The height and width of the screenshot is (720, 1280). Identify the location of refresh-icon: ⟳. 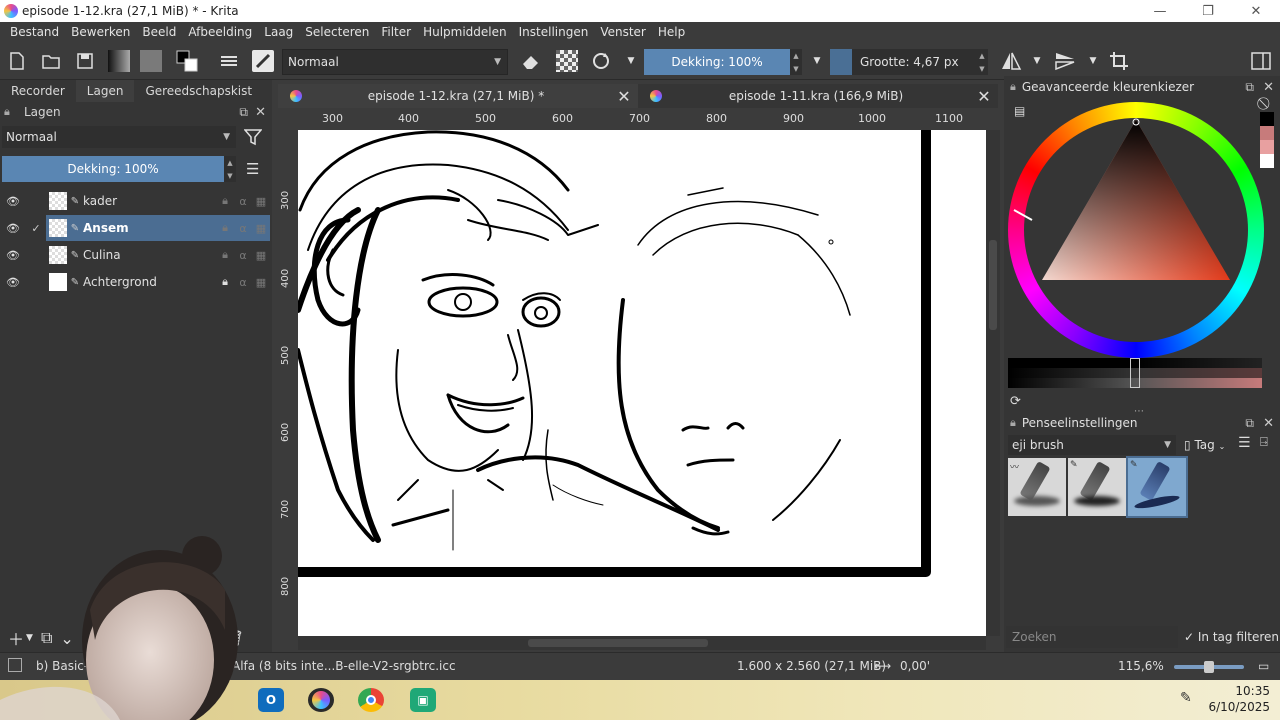
(1015, 401).